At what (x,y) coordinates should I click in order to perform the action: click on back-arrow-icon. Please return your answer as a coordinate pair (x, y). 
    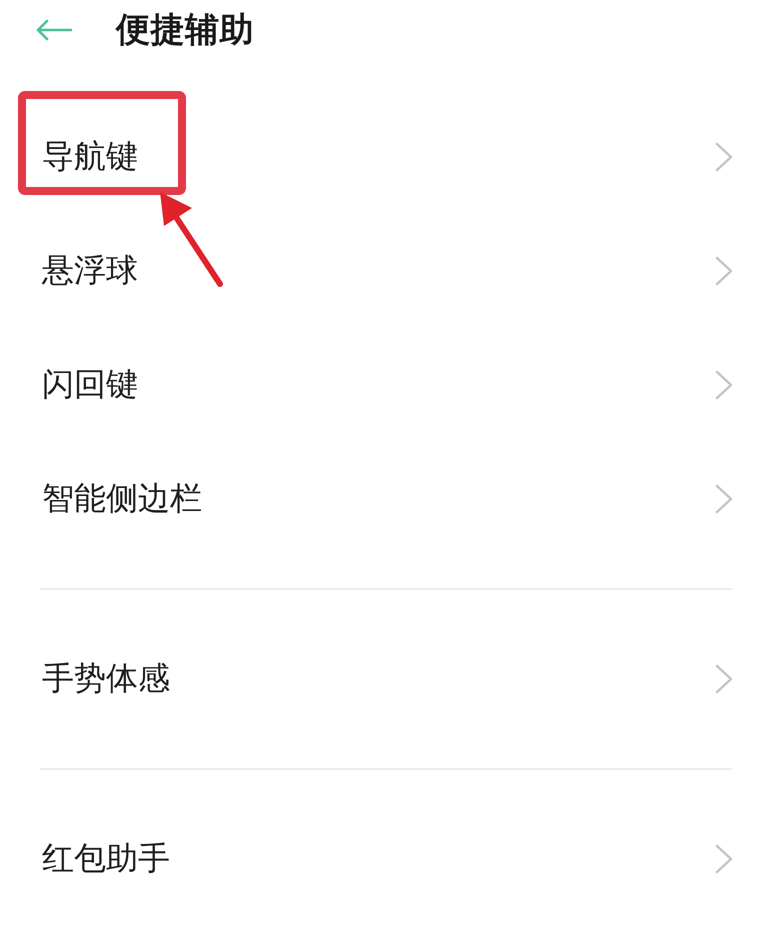
    Looking at the image, I should click on (54, 30).